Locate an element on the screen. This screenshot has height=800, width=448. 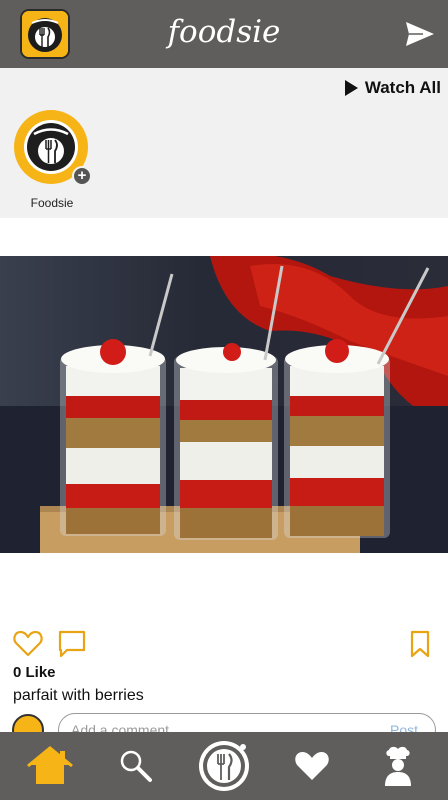
heart-icon is located at coordinates (312, 766).